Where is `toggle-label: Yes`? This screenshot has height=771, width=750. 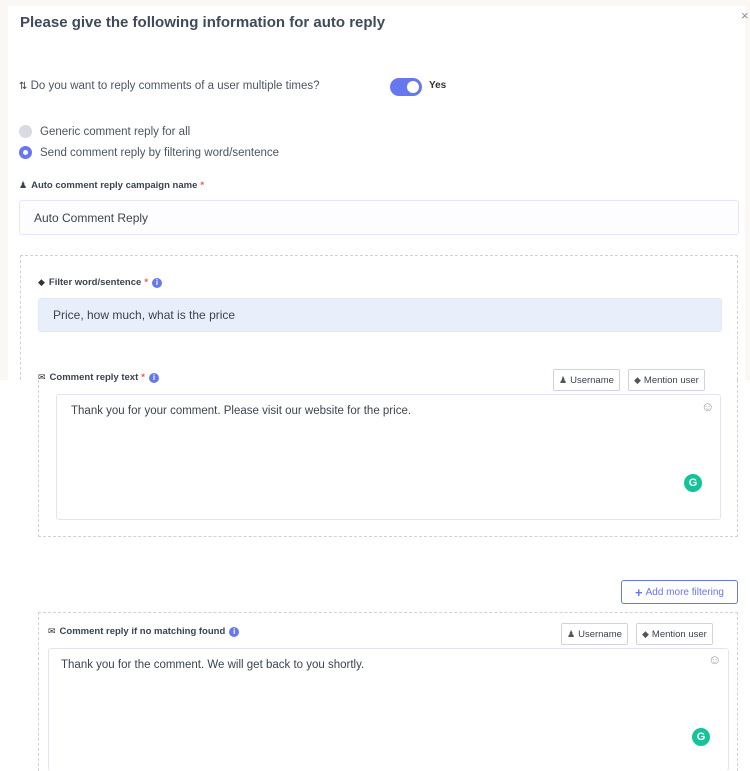
toggle-label: Yes is located at coordinates (438, 85).